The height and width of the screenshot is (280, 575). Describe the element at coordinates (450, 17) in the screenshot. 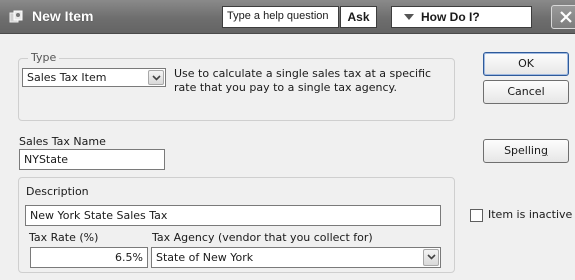

I see `how-do-i-label: How Do I?` at that location.